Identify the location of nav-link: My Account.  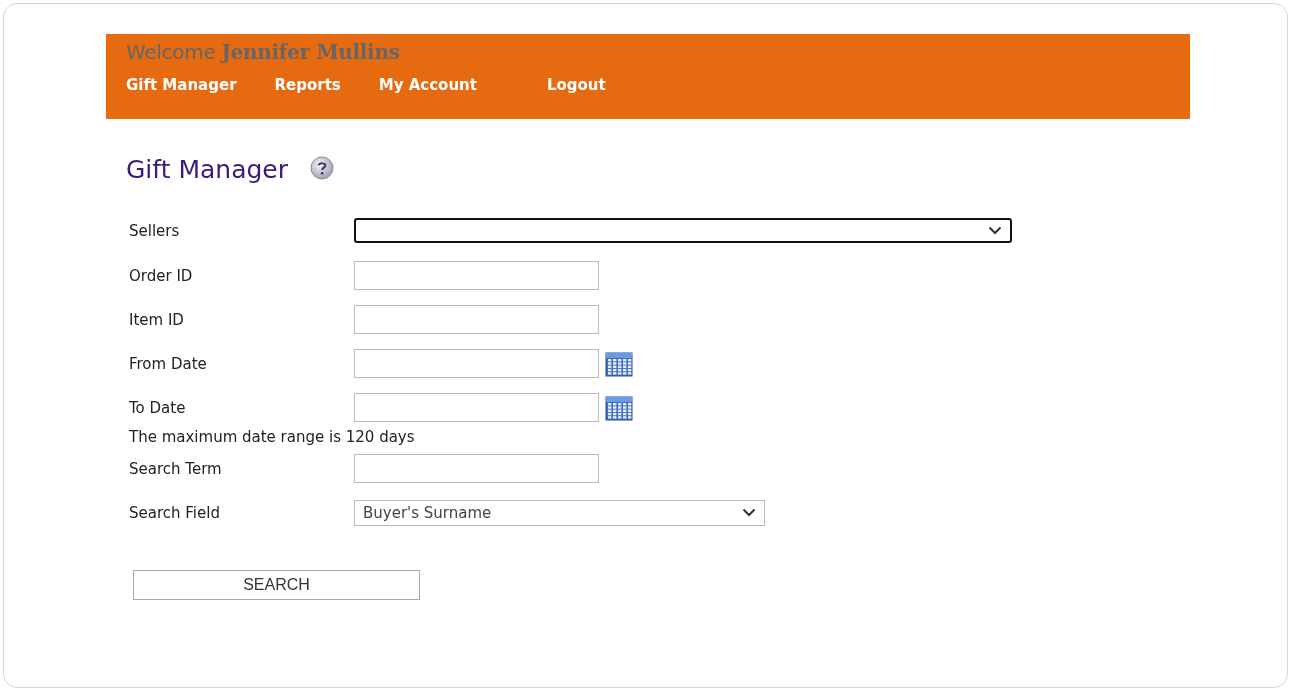
(427, 85).